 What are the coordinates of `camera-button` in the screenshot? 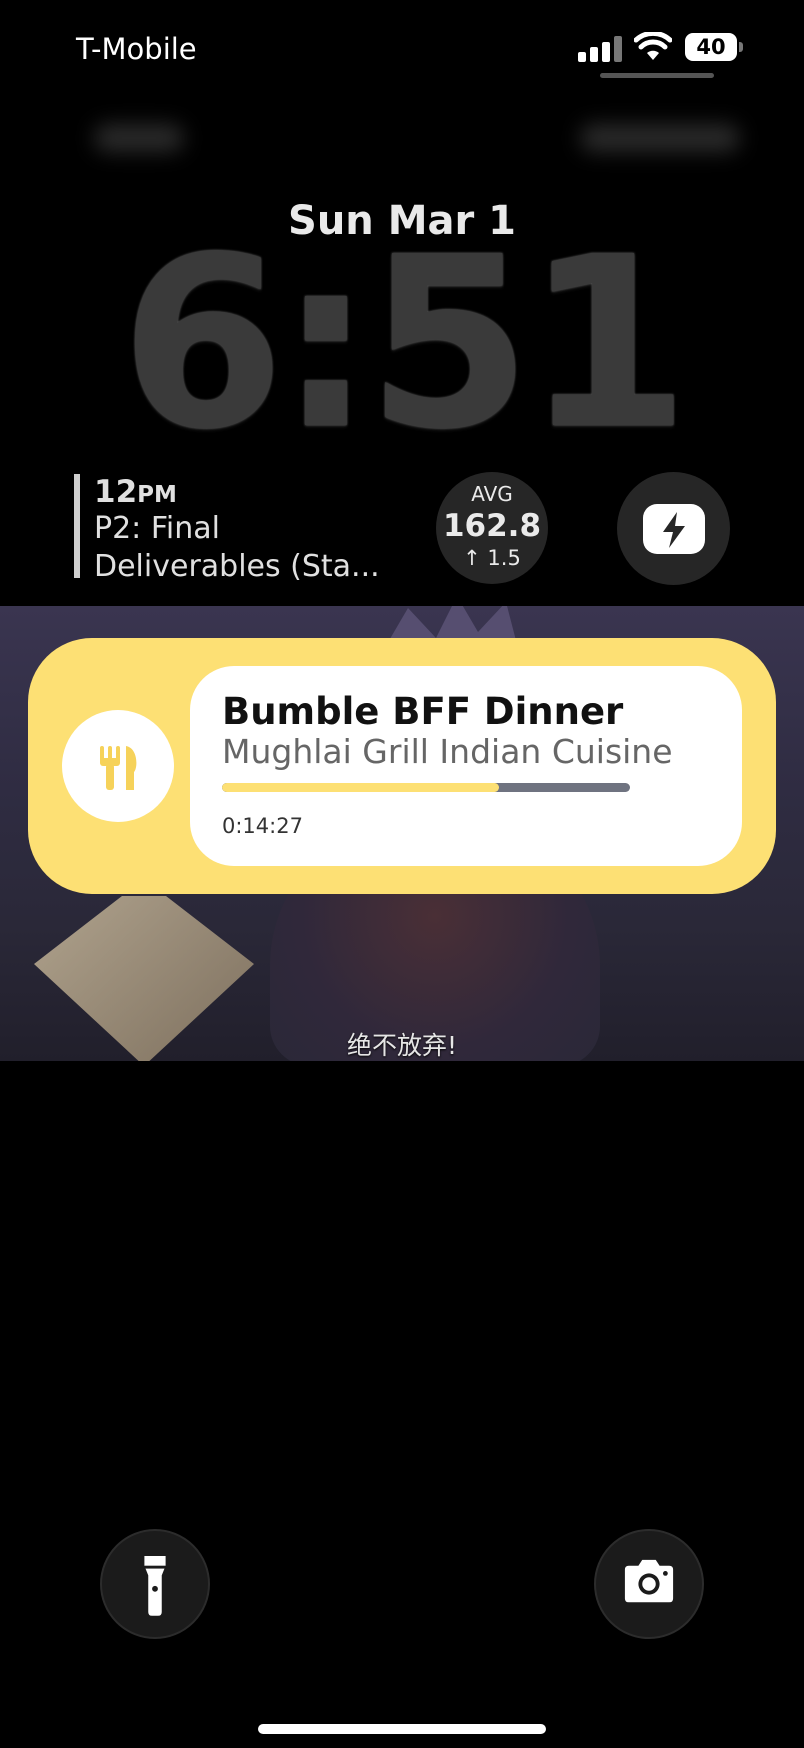 It's located at (649, 1584).